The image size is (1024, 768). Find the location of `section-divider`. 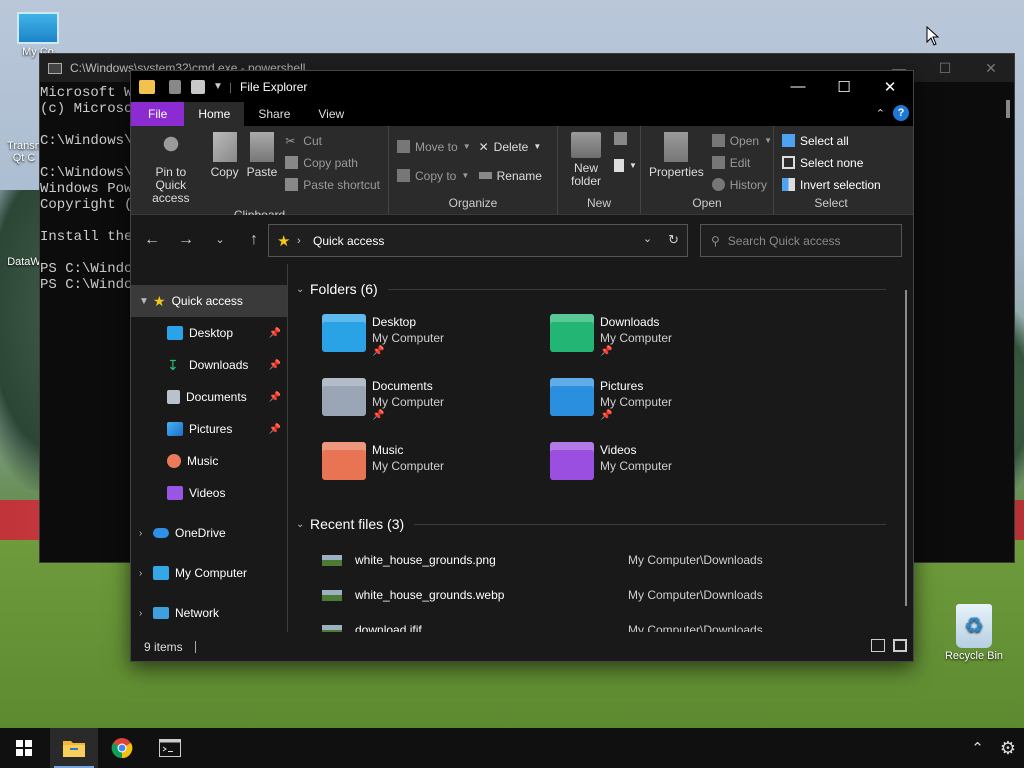

section-divider is located at coordinates (636, 289).